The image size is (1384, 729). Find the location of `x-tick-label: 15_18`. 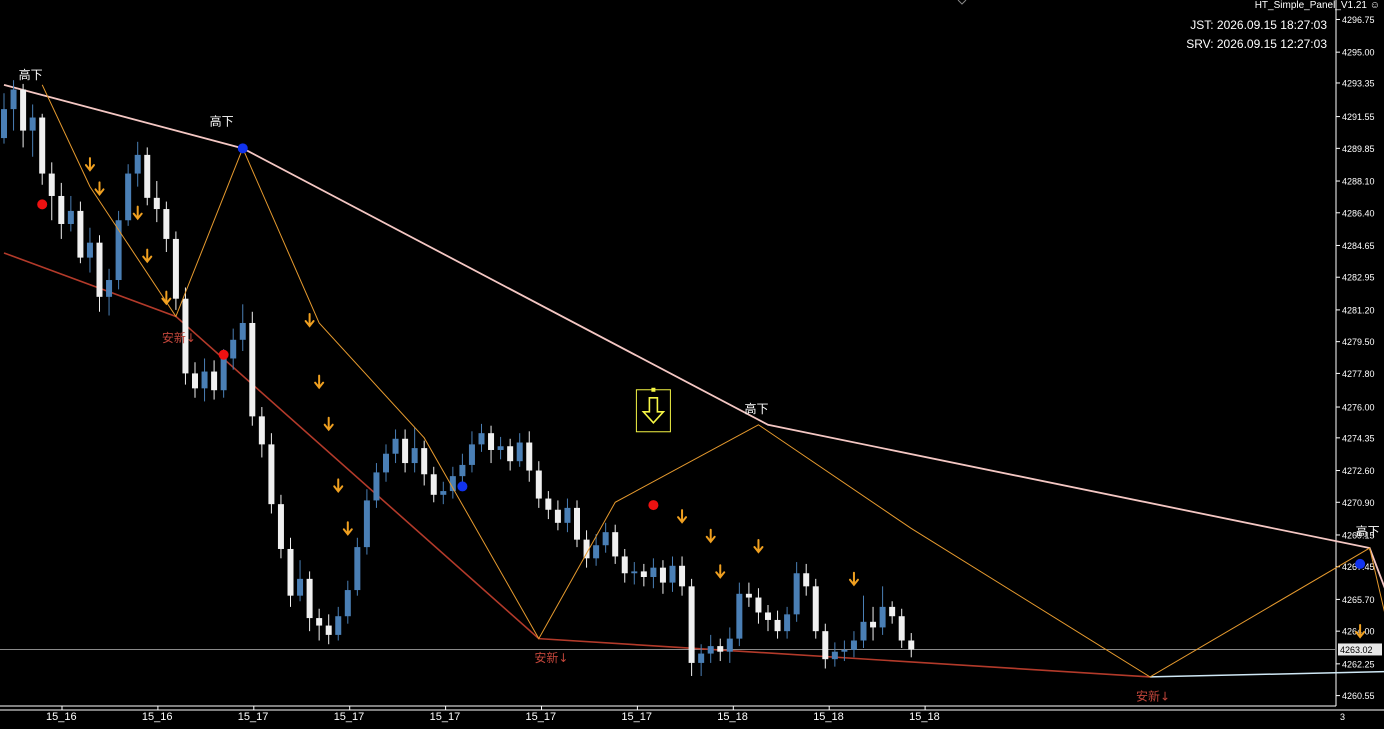

x-tick-label: 15_18 is located at coordinates (732, 717).